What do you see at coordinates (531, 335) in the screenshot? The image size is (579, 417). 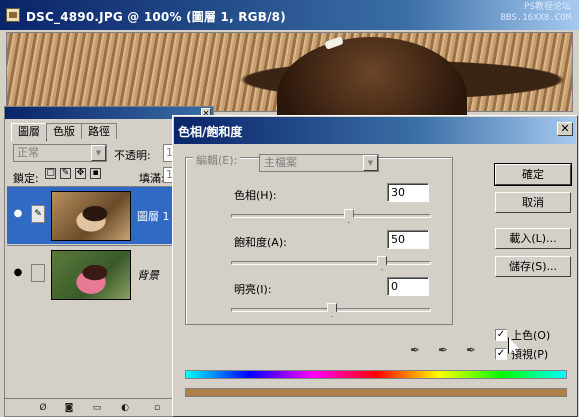 I see `colorize-label: 上色(O)` at bounding box center [531, 335].